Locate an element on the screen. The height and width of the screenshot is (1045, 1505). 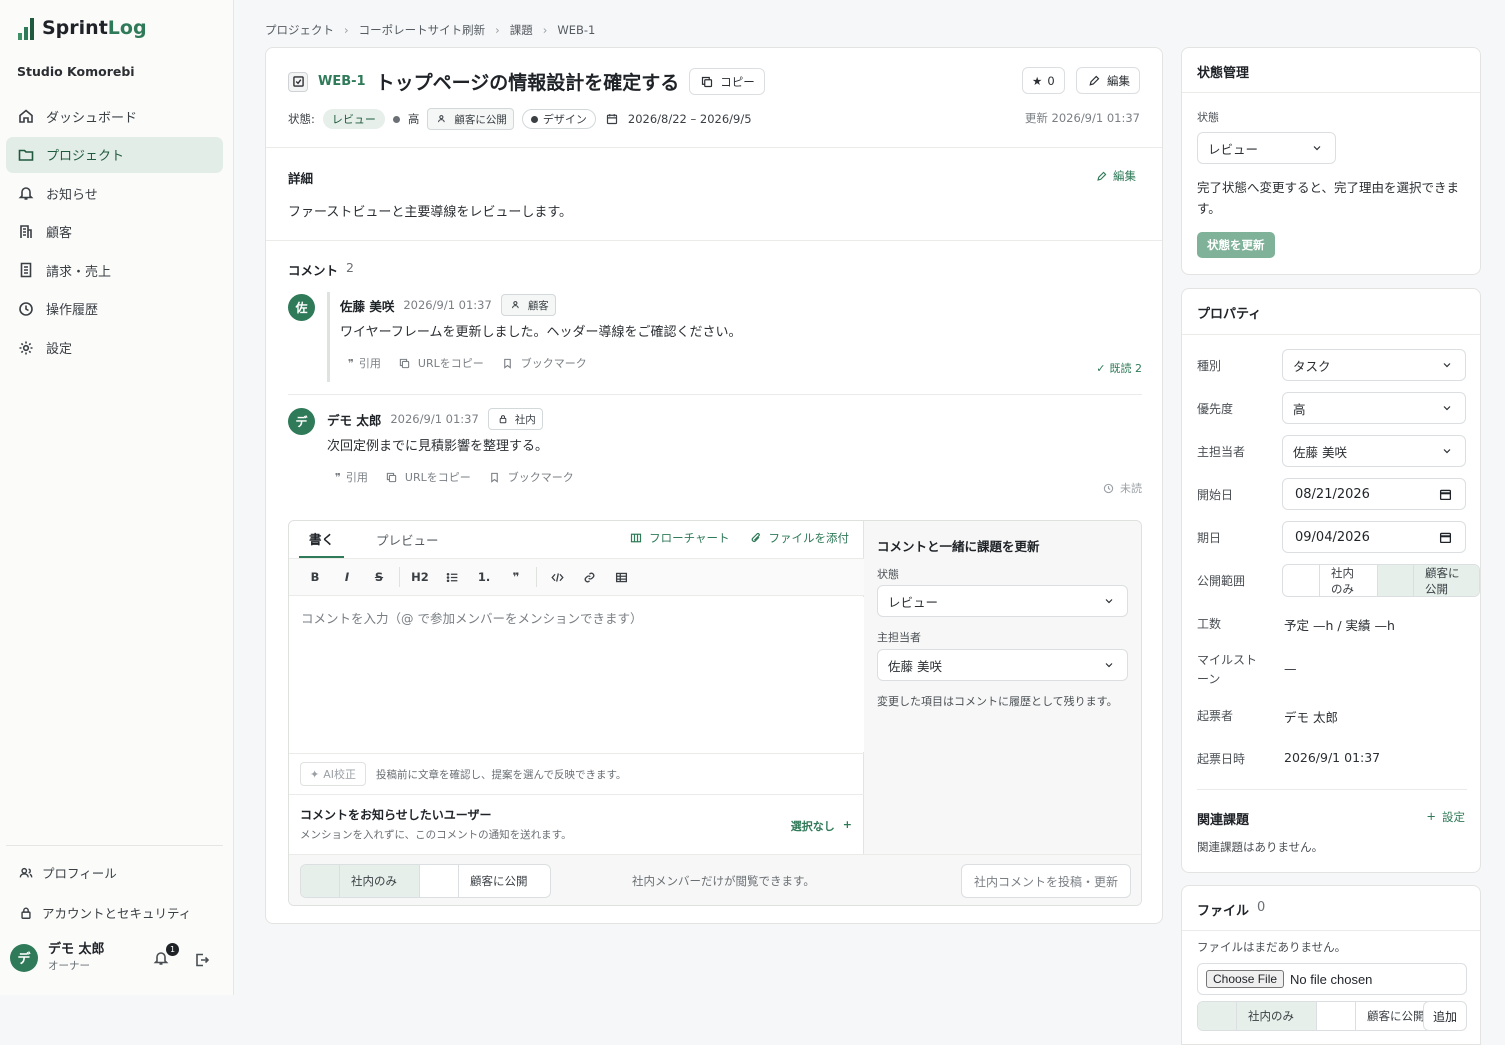
nav-item-dashboard: ダッシュボード is located at coordinates (114, 116).